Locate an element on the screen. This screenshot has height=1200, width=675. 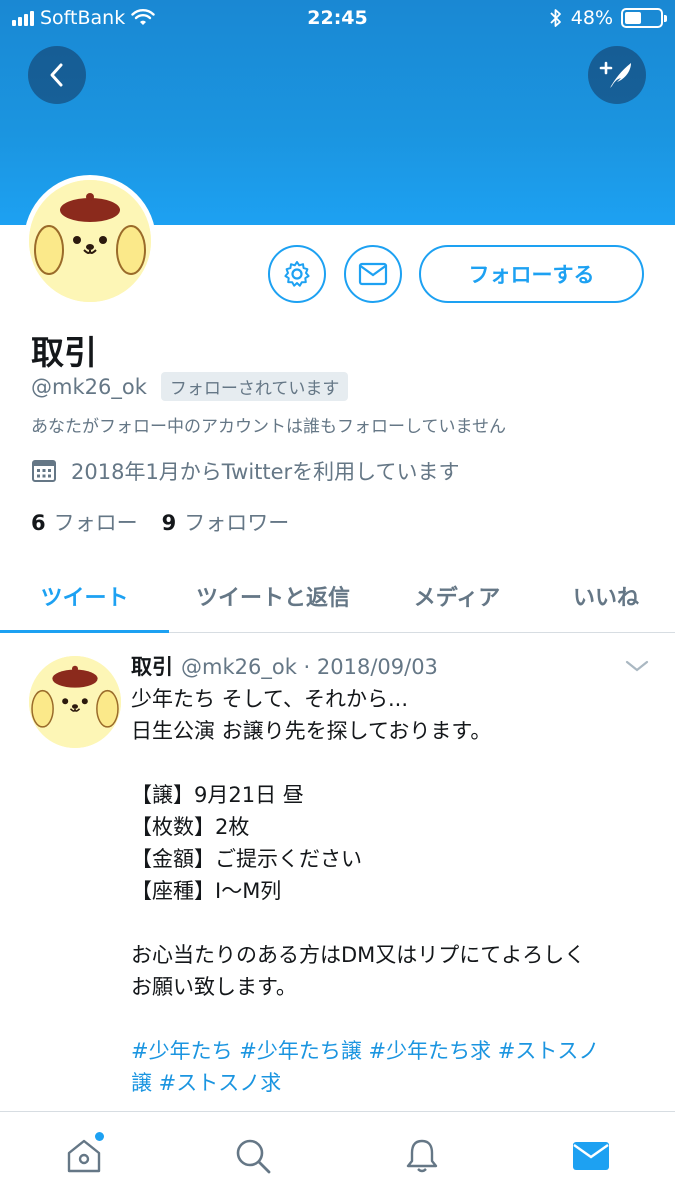
followers-link: 9 フォロワー is located at coordinates (226, 522).